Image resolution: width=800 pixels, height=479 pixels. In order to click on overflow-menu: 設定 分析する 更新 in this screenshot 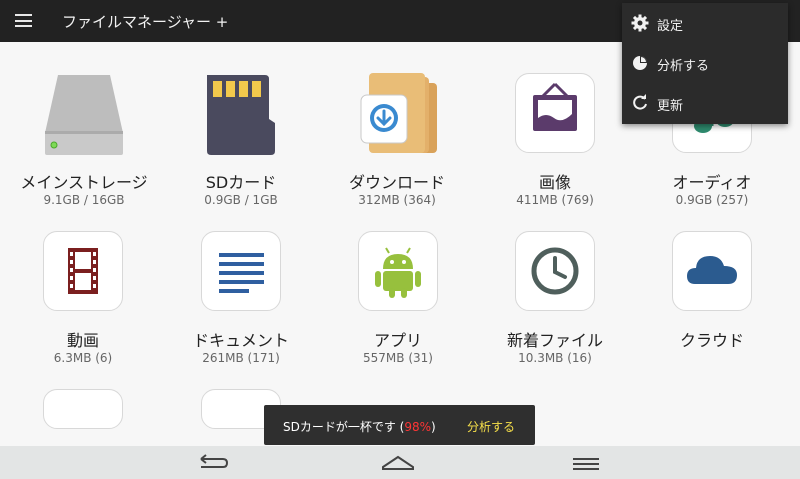, I will do `click(705, 63)`.